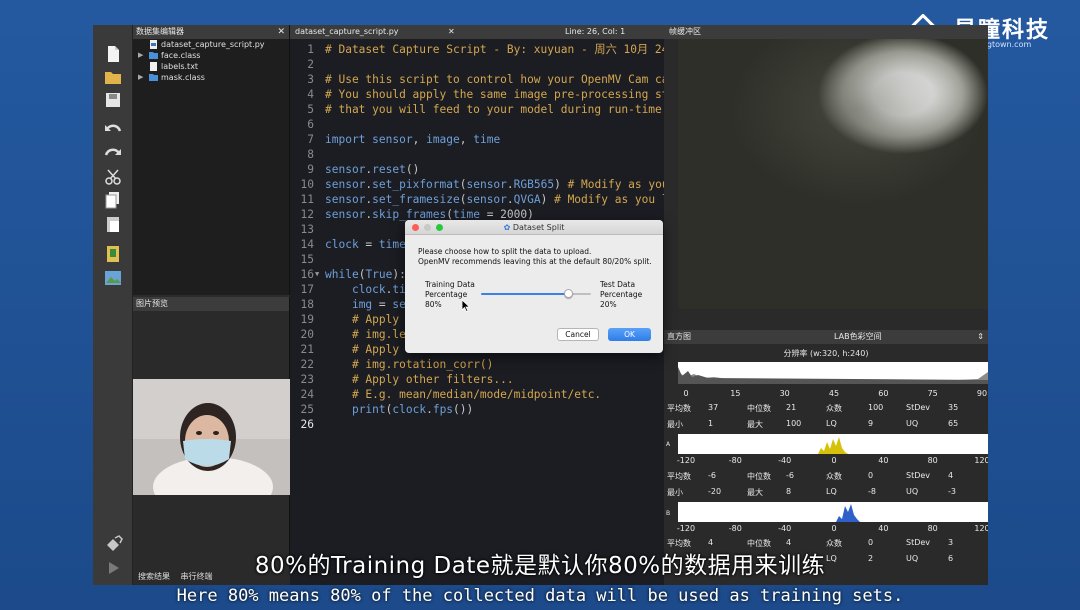 The width and height of the screenshot is (1080, 610). What do you see at coordinates (679, 476) in the screenshot?
I see `stat-label-mean: 平均数` at bounding box center [679, 476].